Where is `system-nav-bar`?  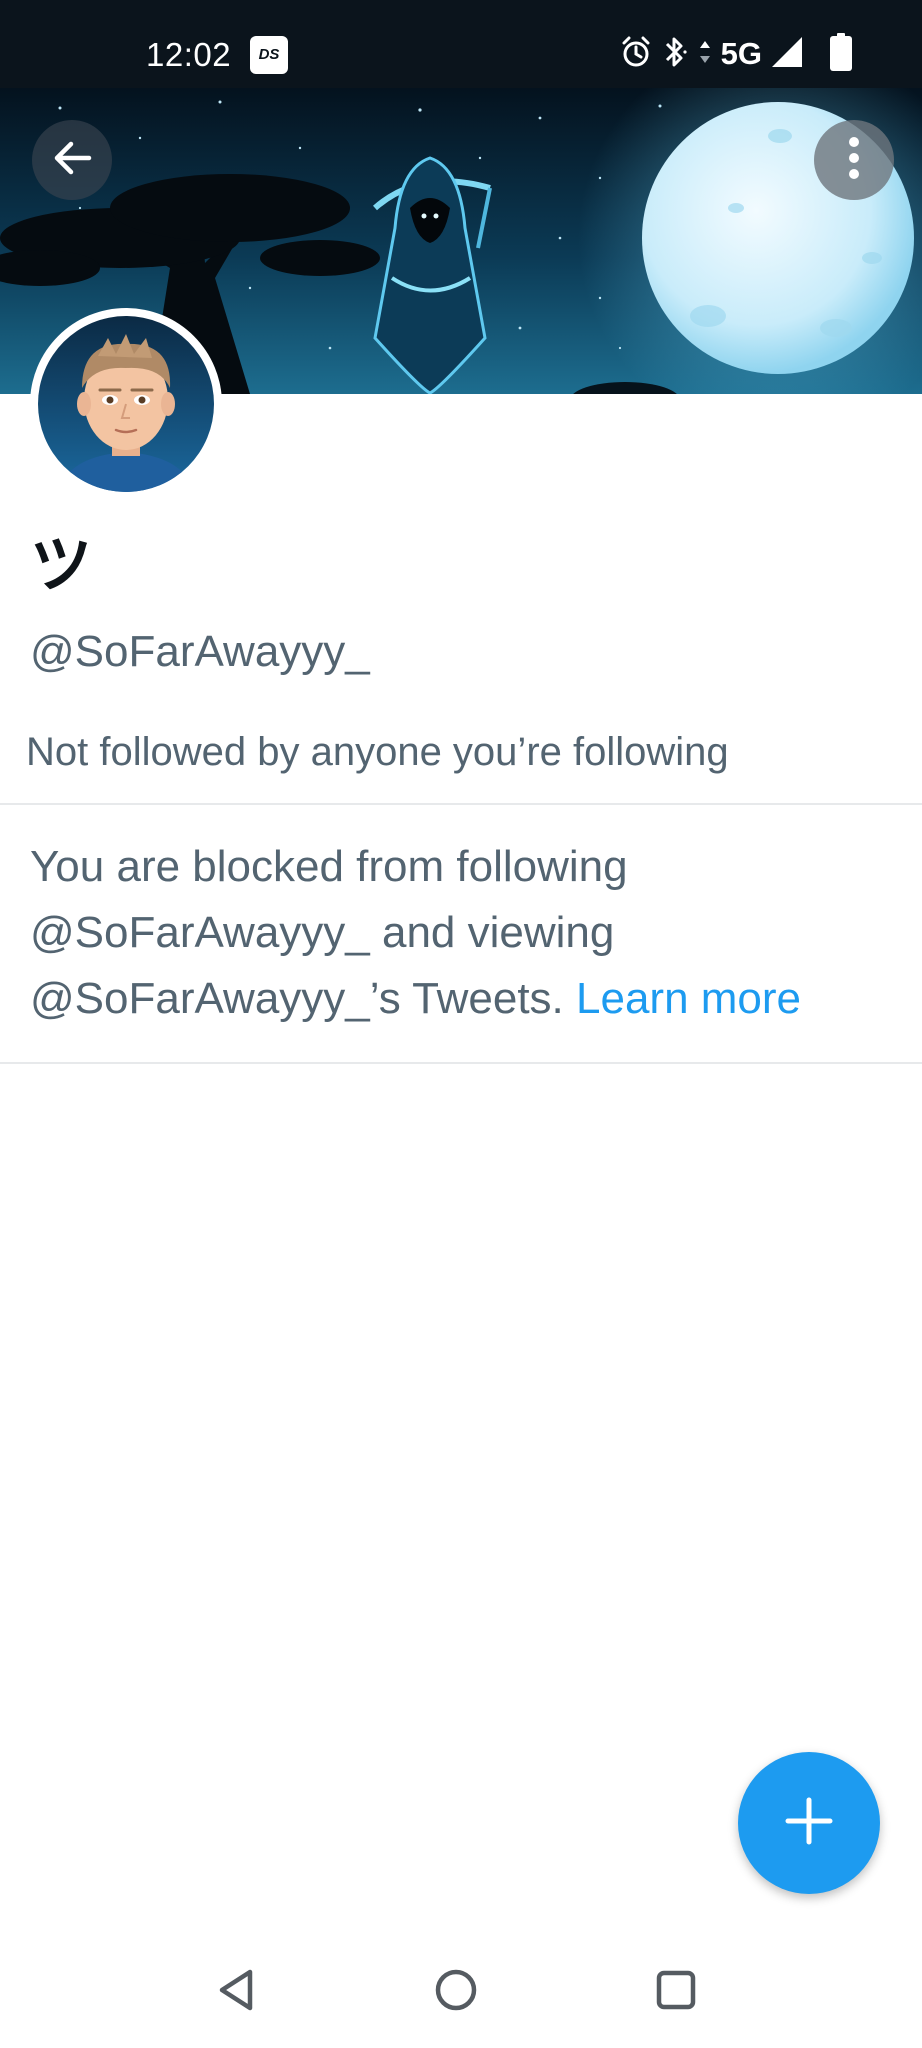
system-nav-bar is located at coordinates (461, 1989).